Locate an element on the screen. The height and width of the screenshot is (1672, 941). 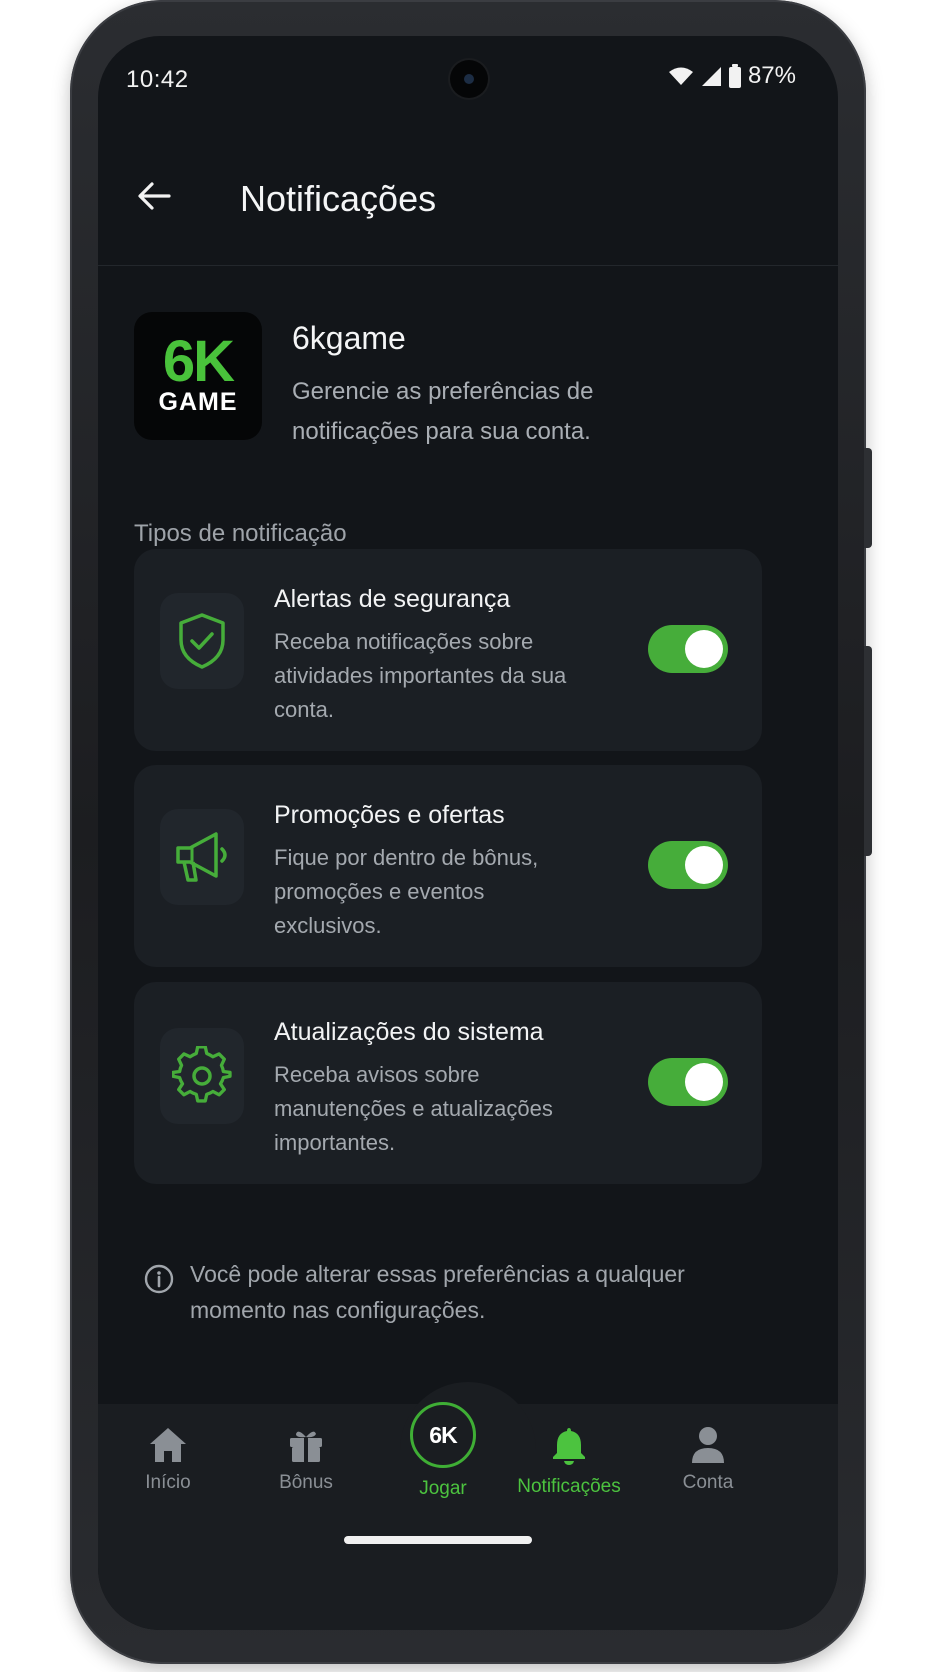
volume-button is located at coordinates (868, 751).